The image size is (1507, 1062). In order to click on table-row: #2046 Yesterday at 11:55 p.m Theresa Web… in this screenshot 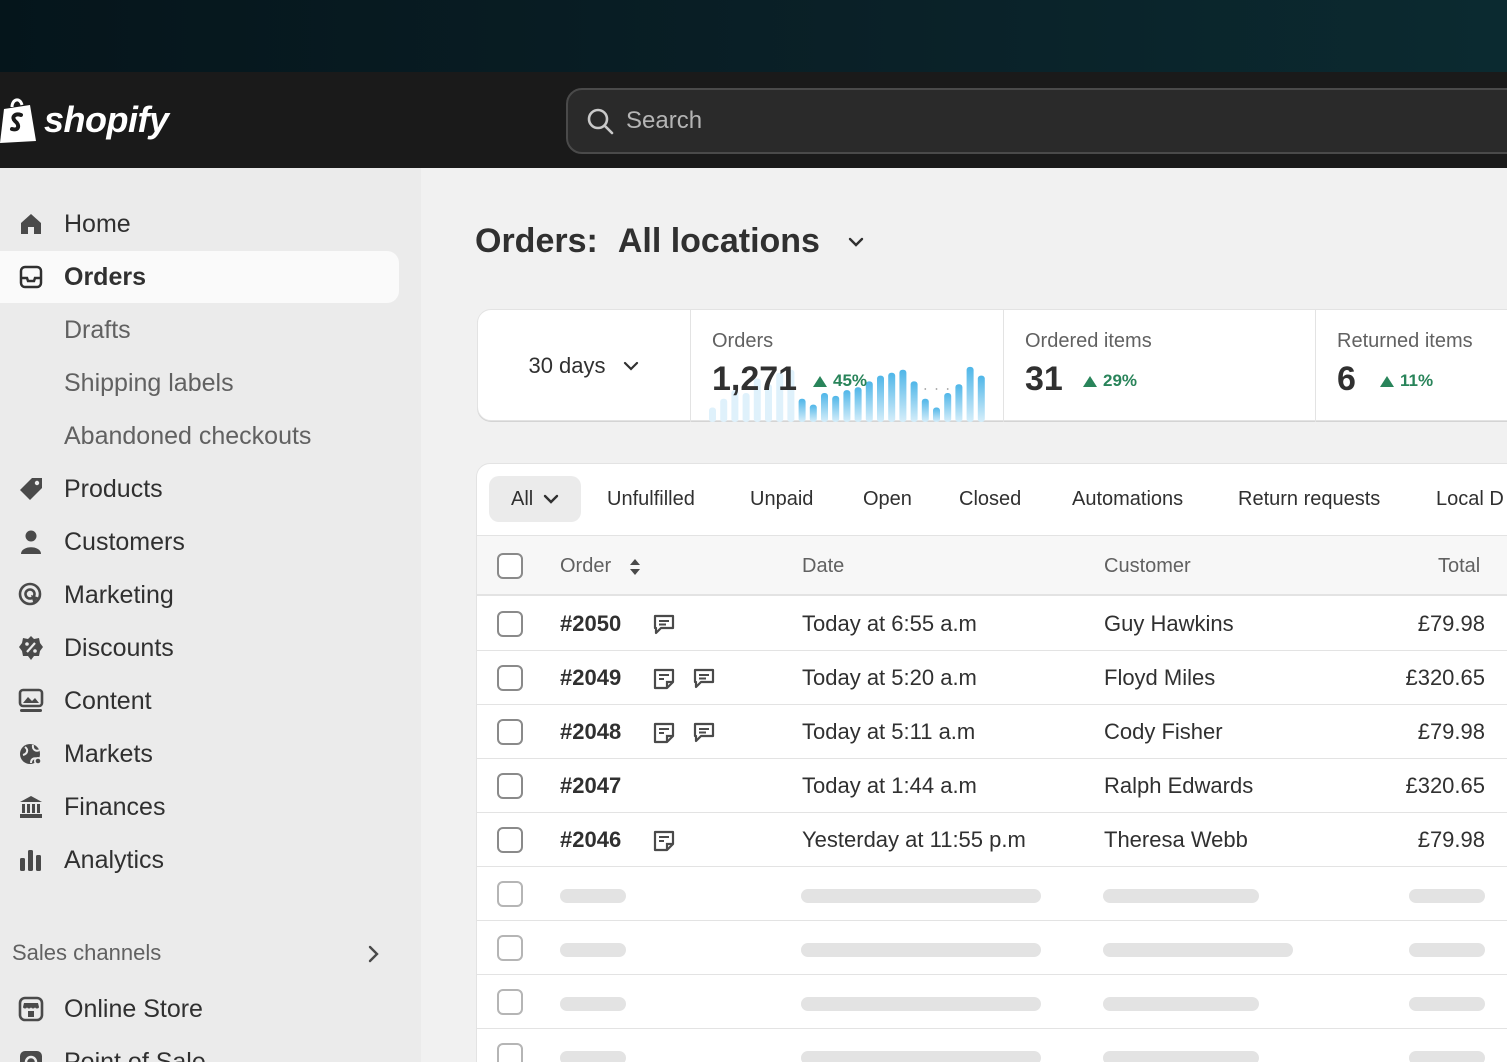, I will do `click(992, 840)`.